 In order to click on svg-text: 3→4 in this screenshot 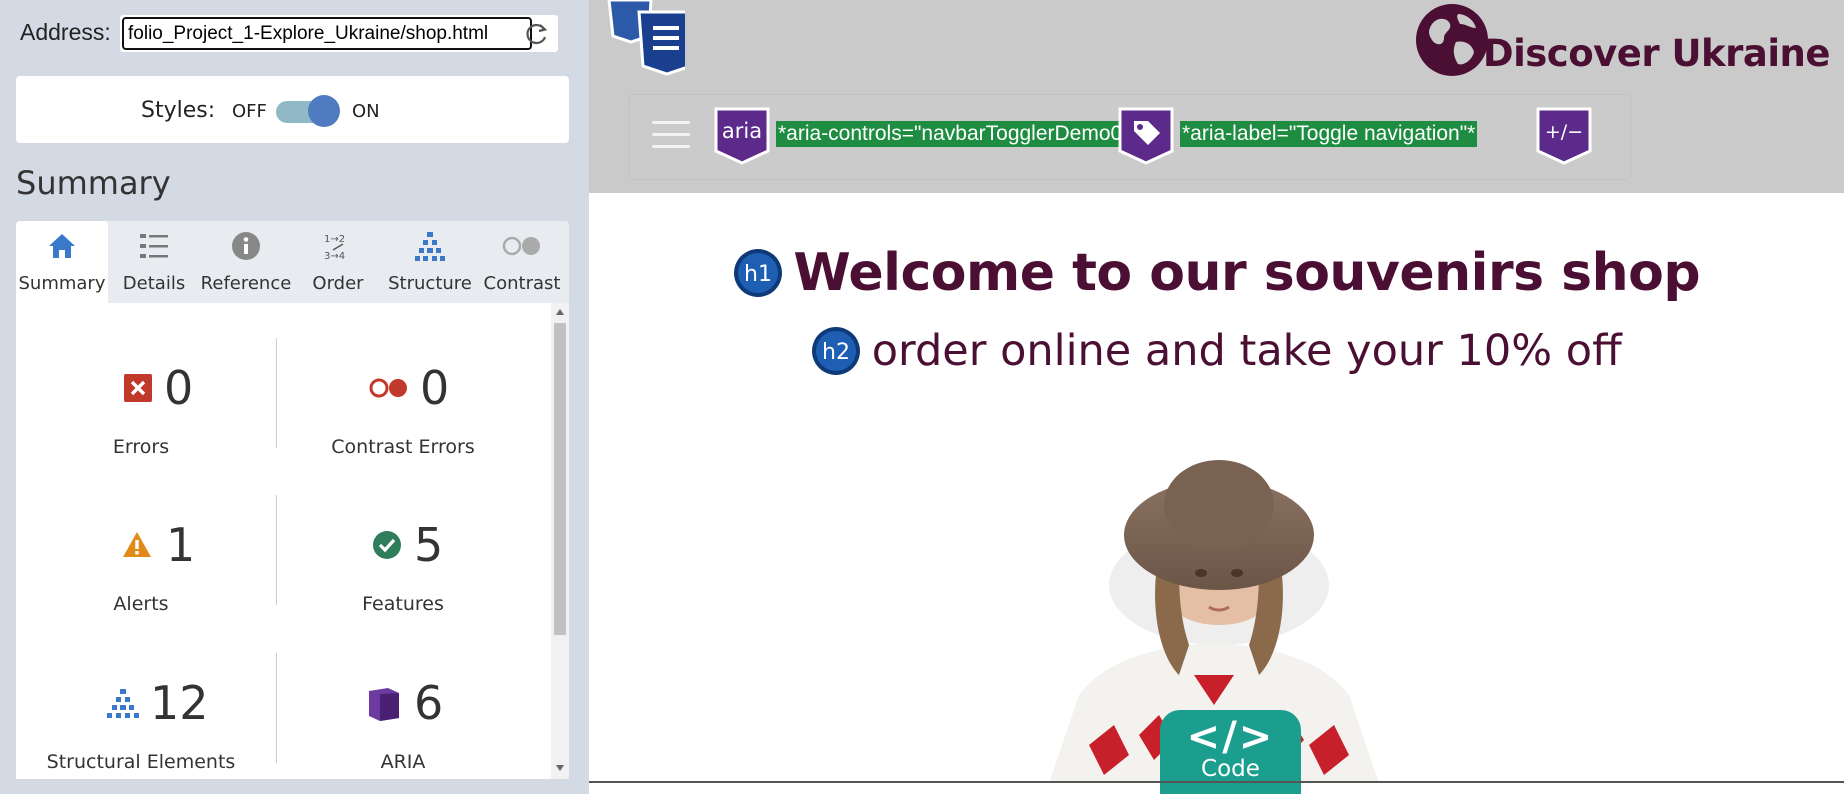, I will do `click(334, 256)`.